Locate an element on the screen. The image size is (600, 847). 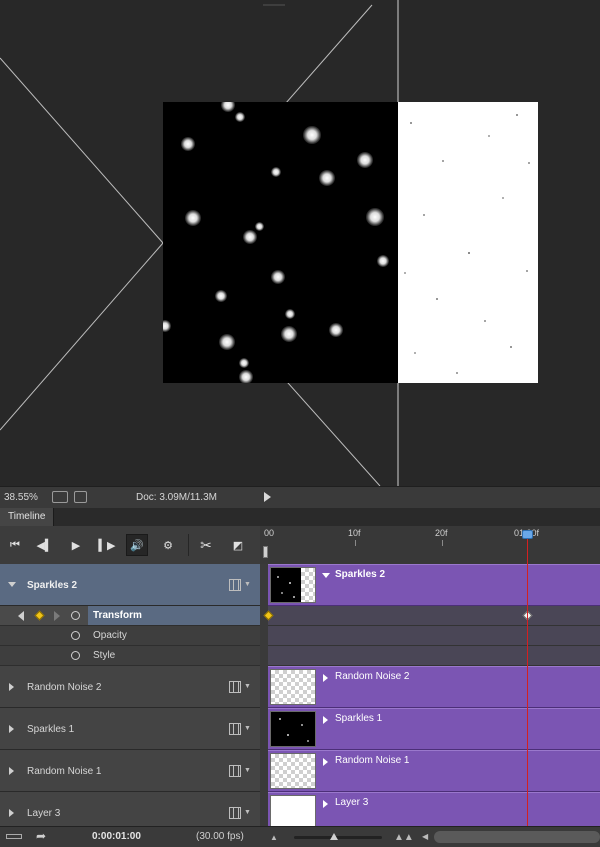
style-track is located at coordinates (434, 656).